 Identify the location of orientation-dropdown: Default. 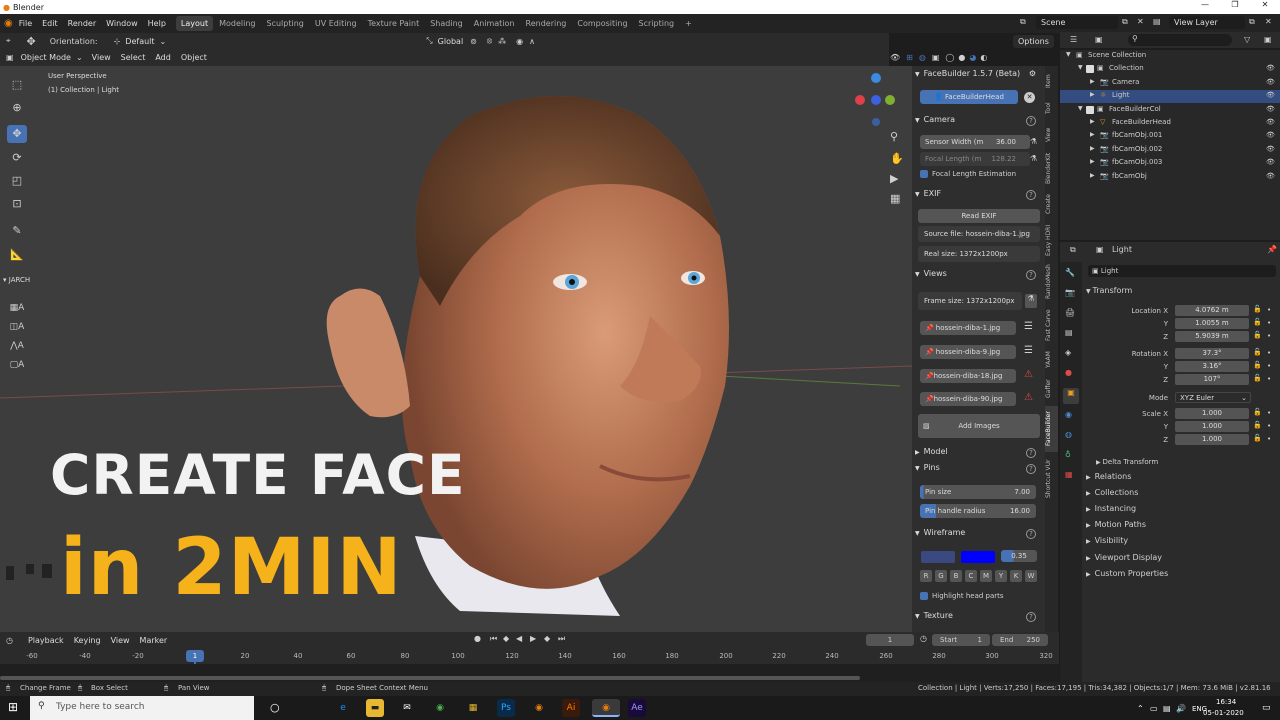
(140, 41).